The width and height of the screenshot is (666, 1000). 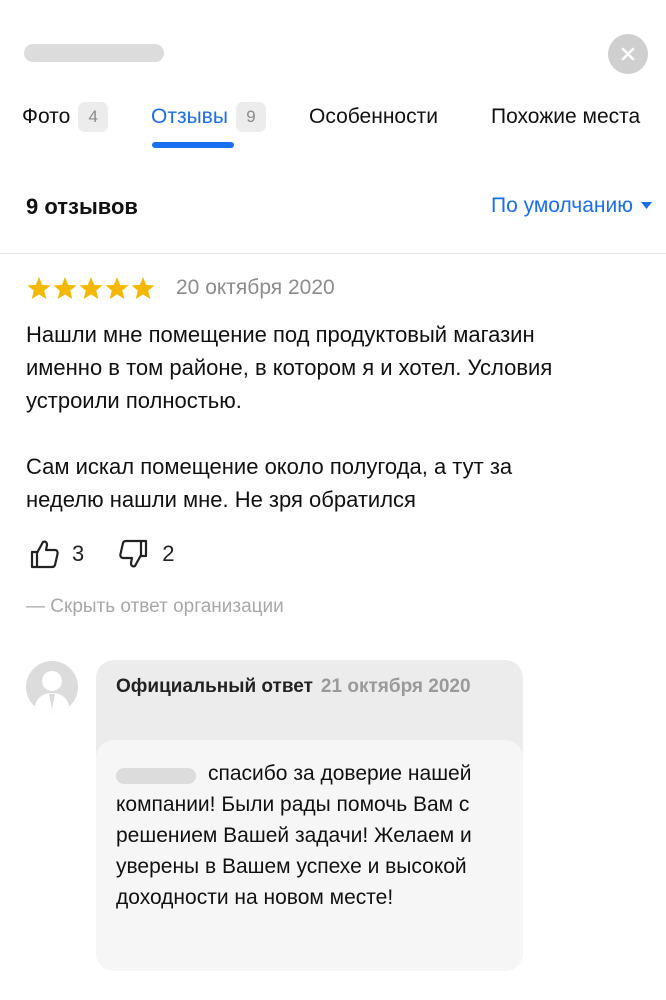 I want to click on rating-stars, so click(x=91, y=288).